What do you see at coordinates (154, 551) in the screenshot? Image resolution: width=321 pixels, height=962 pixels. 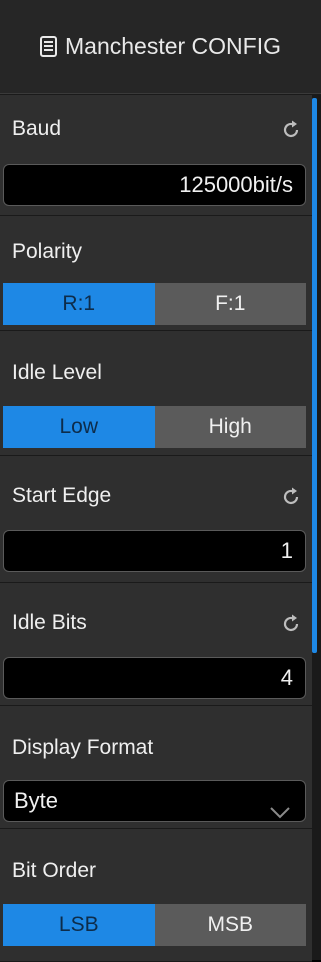 I see `start-edge-input: 1` at bounding box center [154, 551].